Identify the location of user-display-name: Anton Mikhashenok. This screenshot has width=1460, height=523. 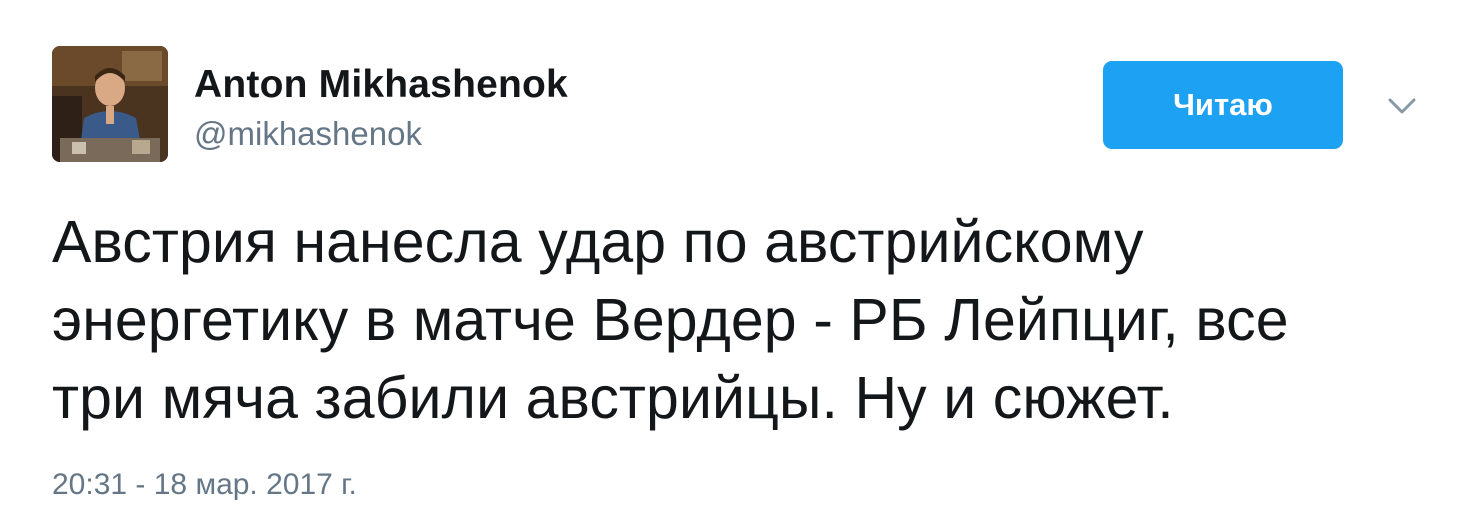
(381, 85).